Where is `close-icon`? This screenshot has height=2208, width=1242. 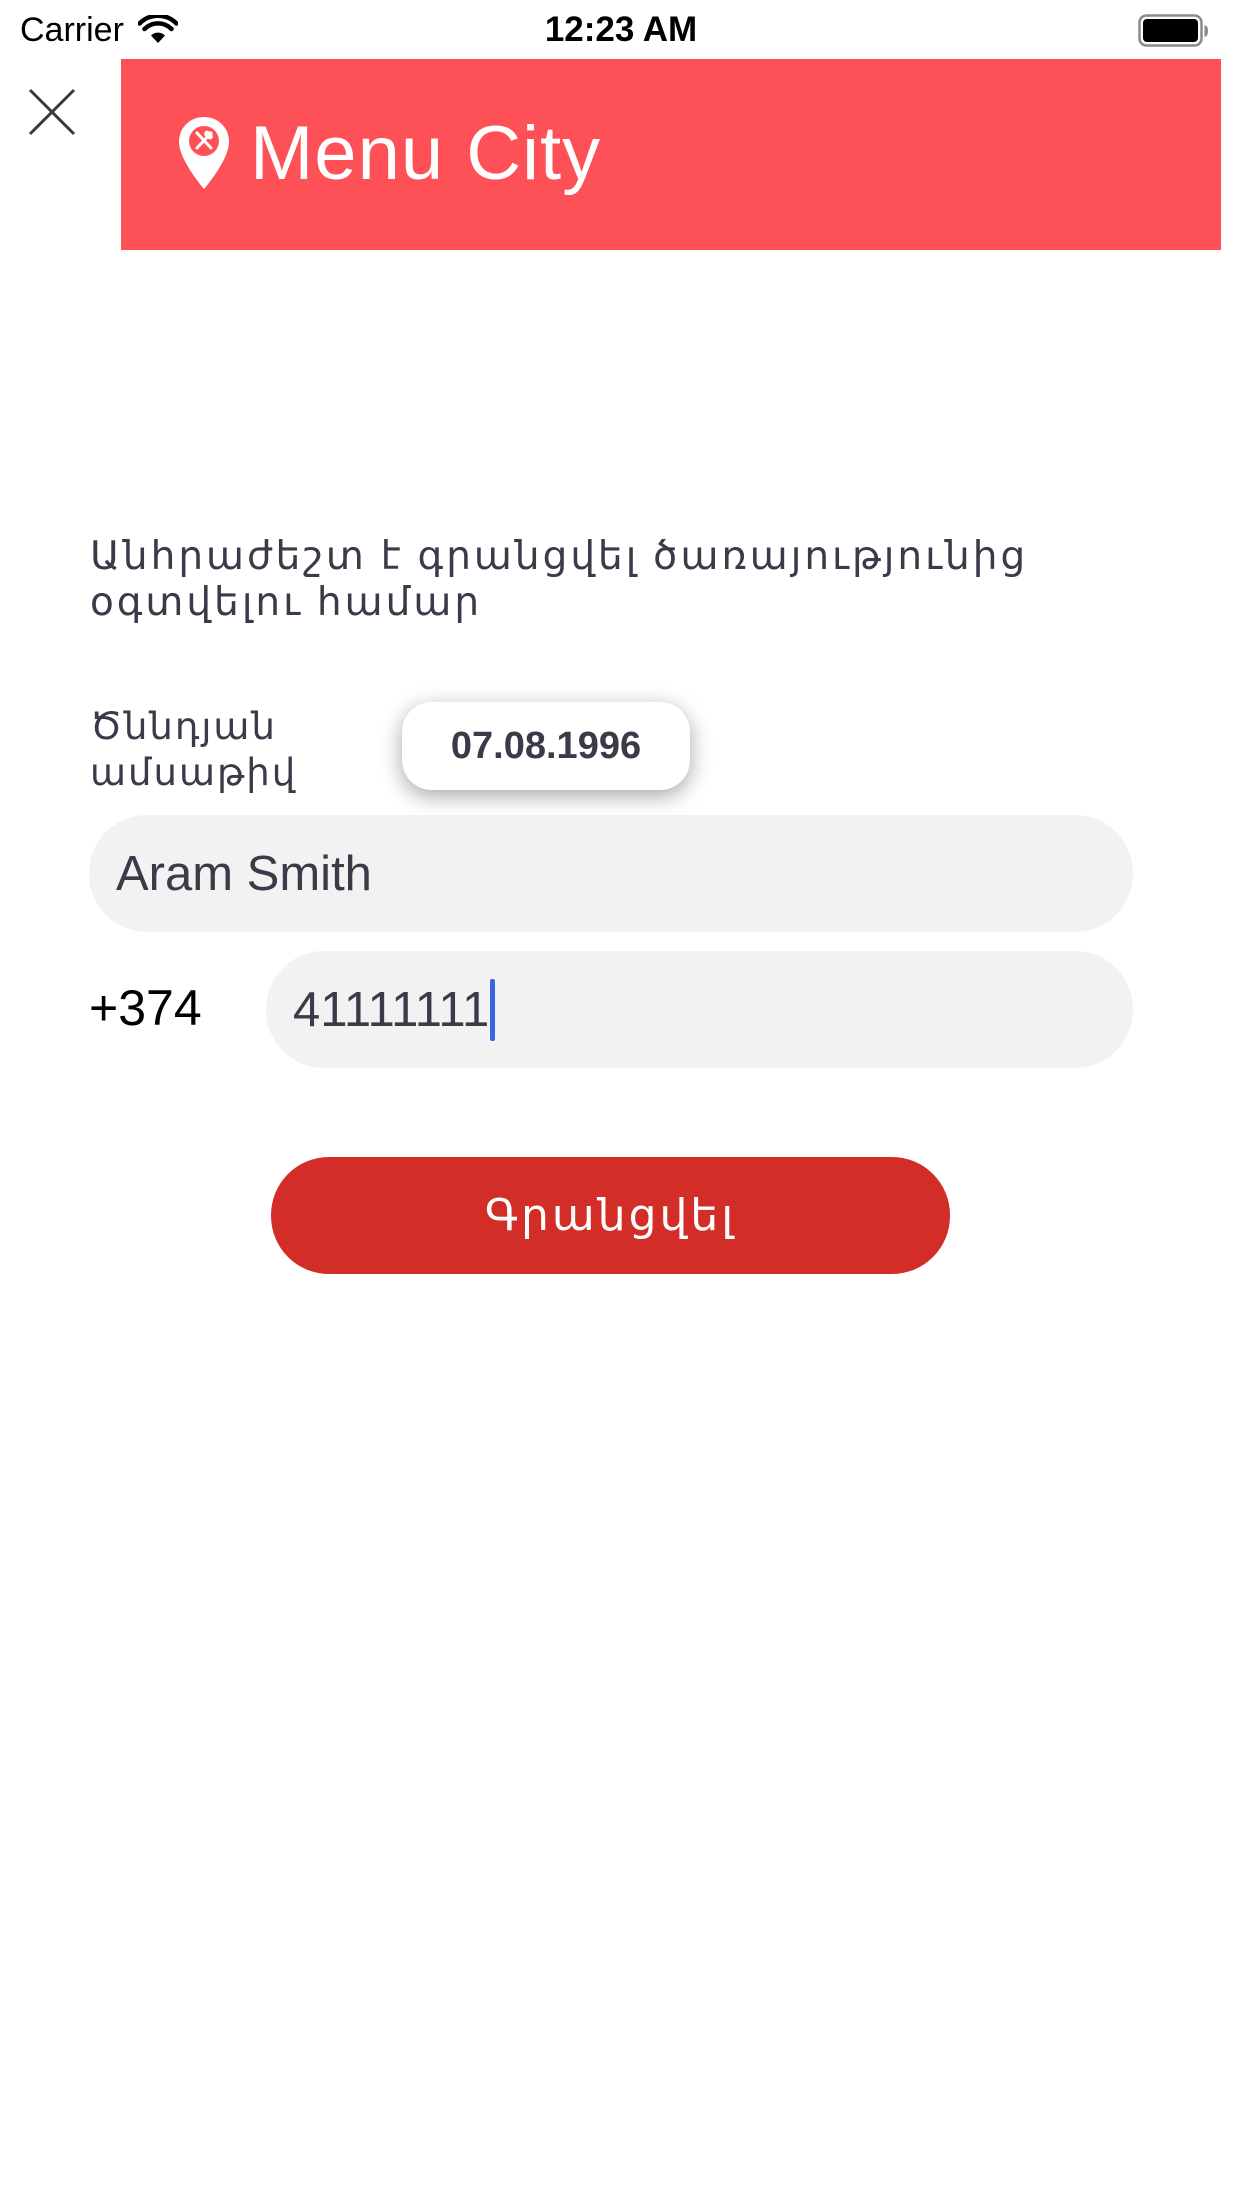 close-icon is located at coordinates (52, 112).